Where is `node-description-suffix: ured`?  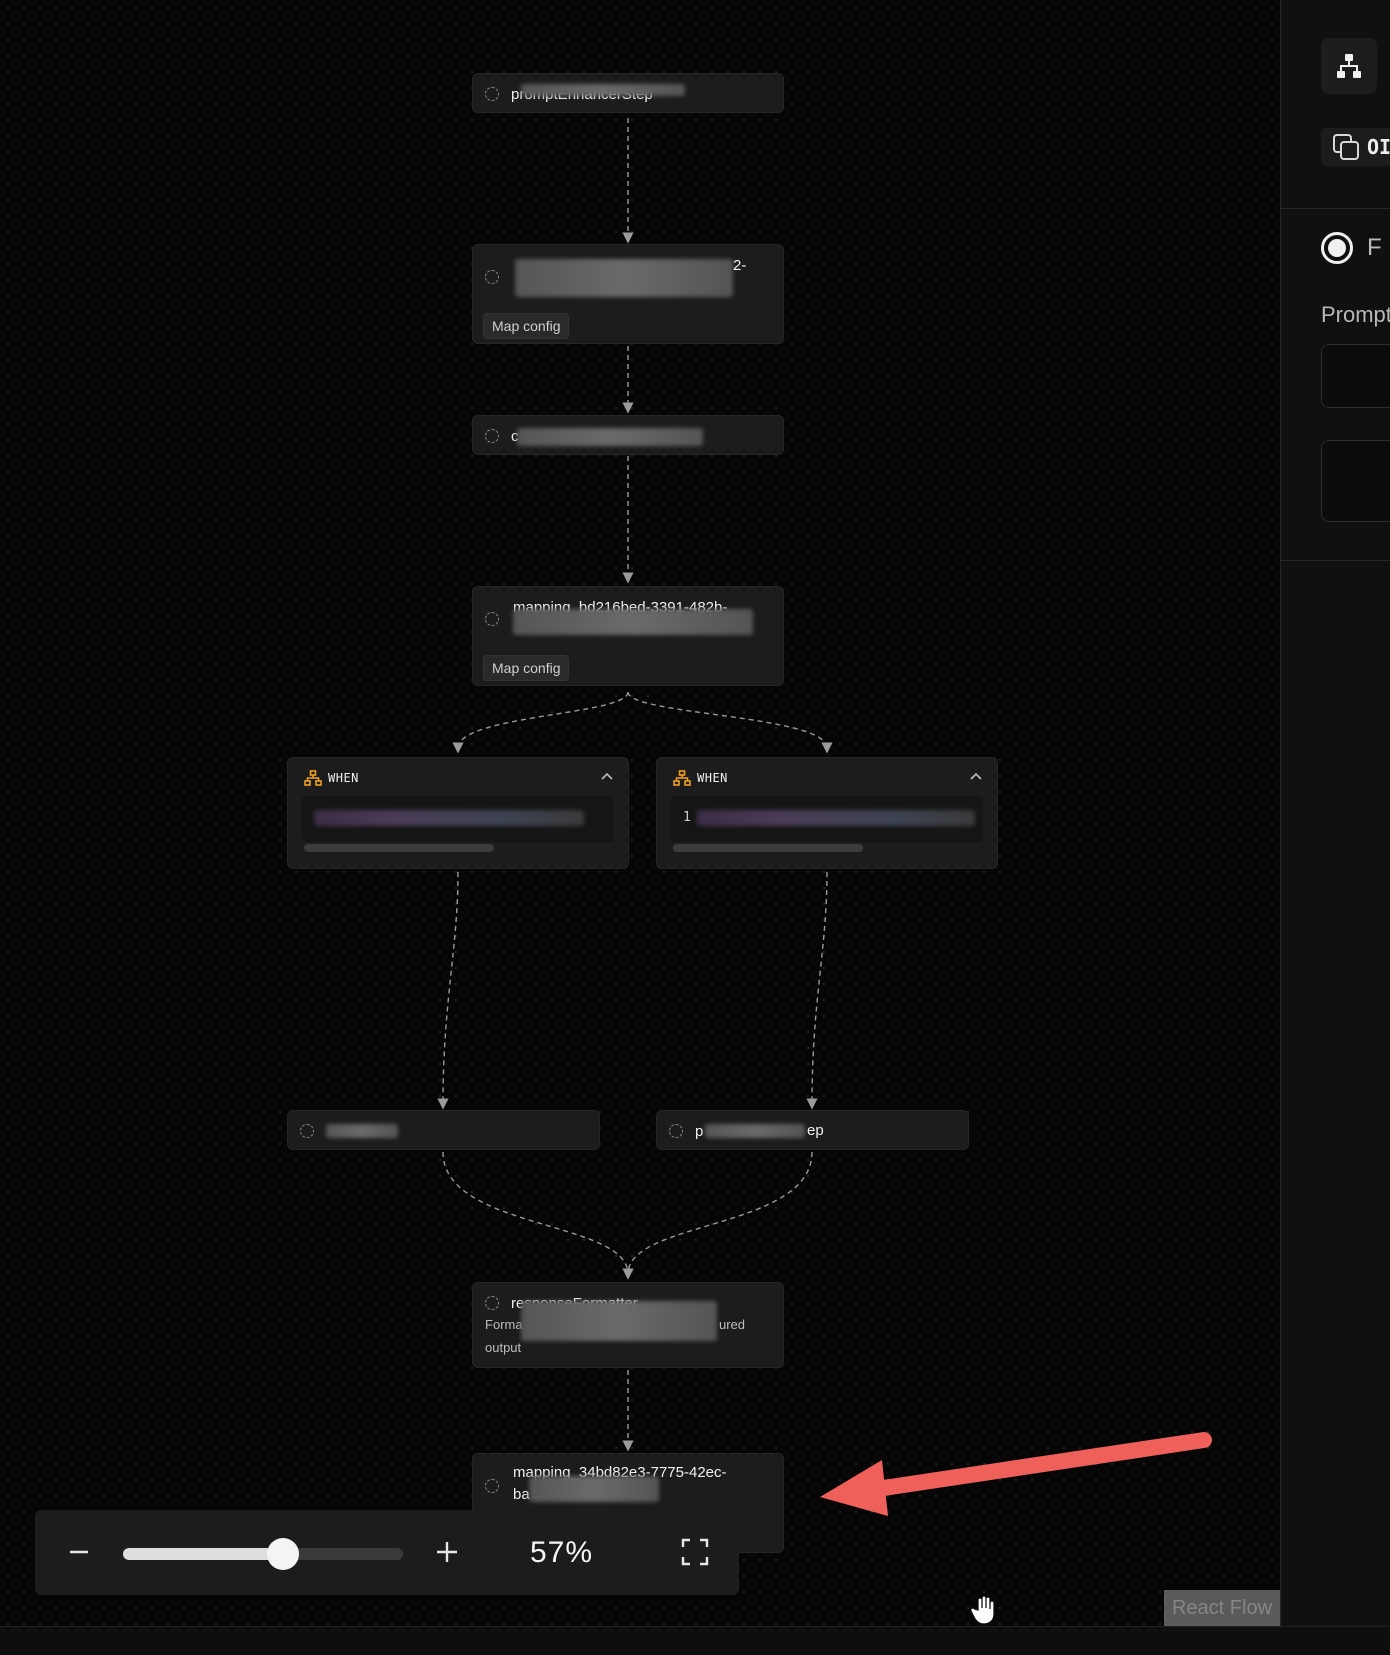
node-description-suffix: ured is located at coordinates (732, 1324).